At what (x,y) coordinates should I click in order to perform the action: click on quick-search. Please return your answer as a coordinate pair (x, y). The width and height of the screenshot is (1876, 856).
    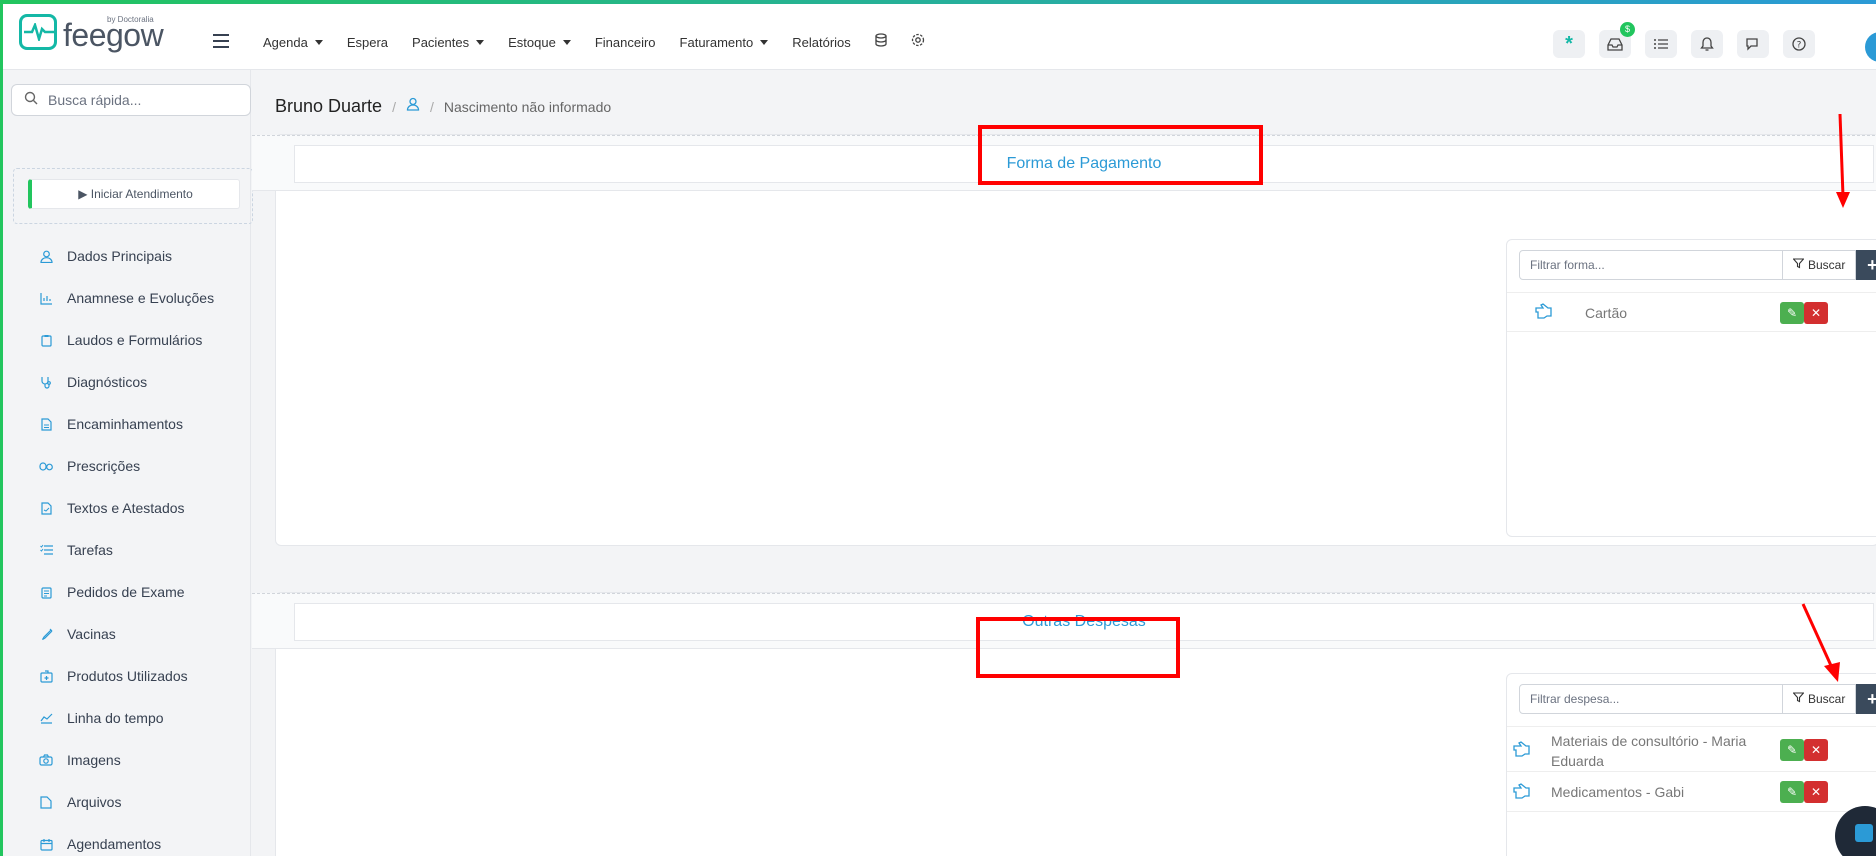
    Looking at the image, I should click on (131, 100).